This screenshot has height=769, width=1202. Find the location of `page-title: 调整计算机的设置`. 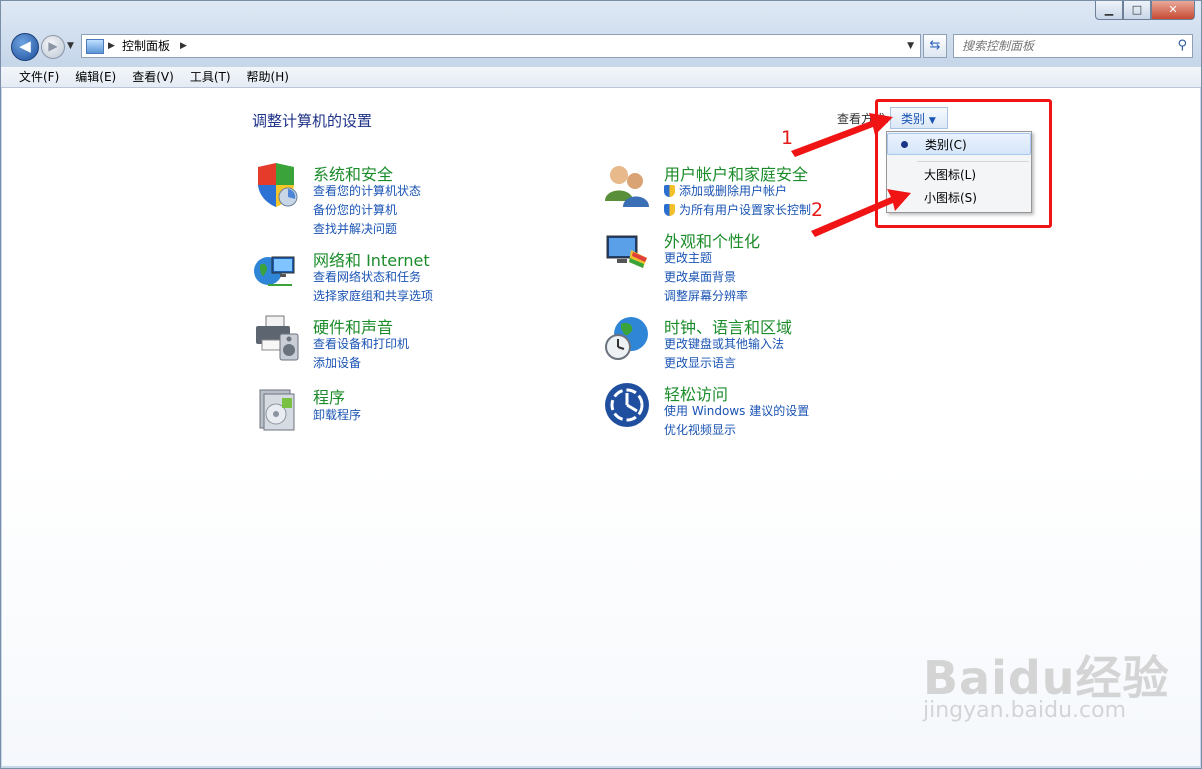

page-title: 调整计算机的设置 is located at coordinates (312, 121).